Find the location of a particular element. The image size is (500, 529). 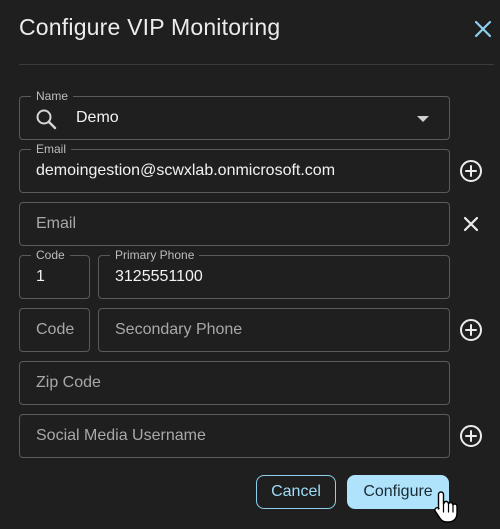

code-value: 1 is located at coordinates (40, 276).